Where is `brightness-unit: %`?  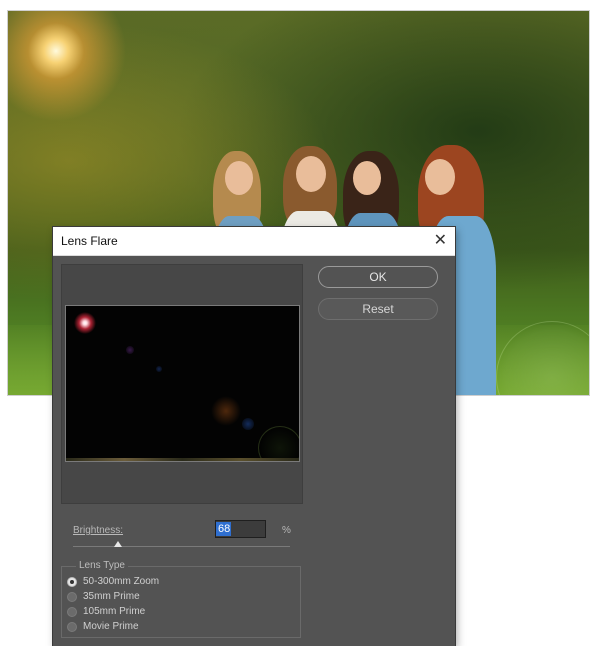 brightness-unit: % is located at coordinates (286, 530).